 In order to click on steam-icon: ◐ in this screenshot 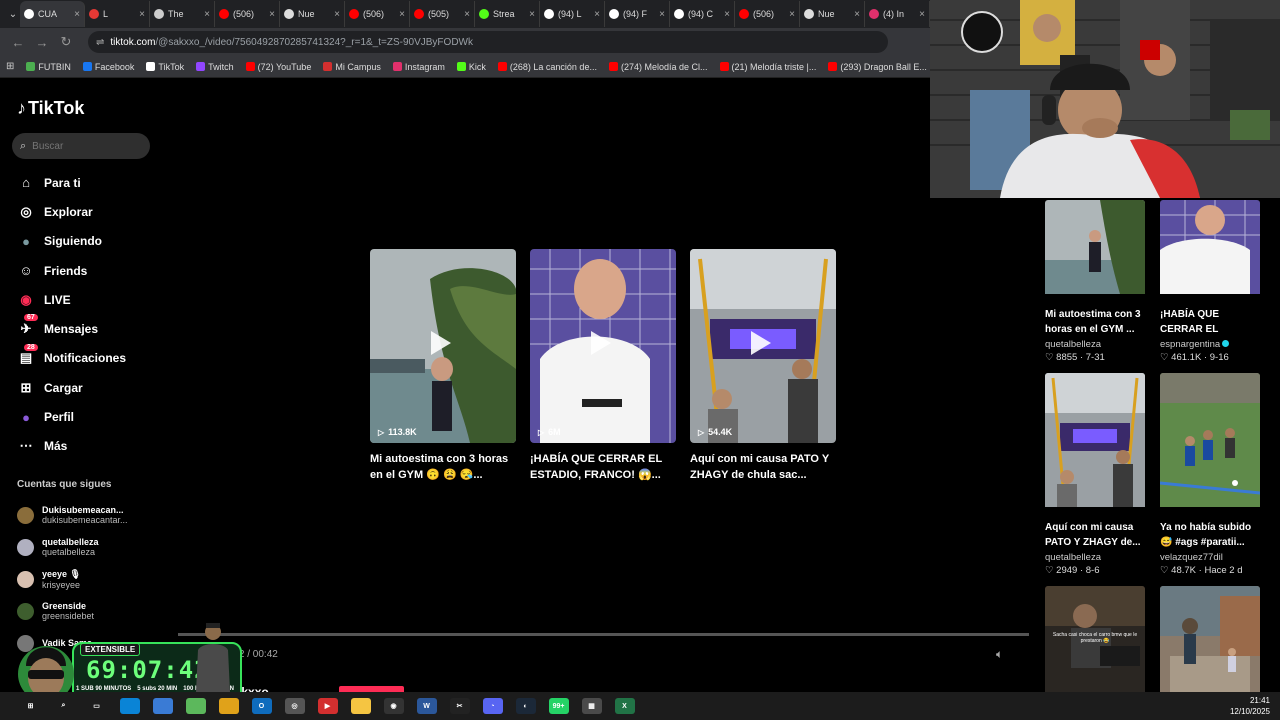, I will do `click(525, 706)`.